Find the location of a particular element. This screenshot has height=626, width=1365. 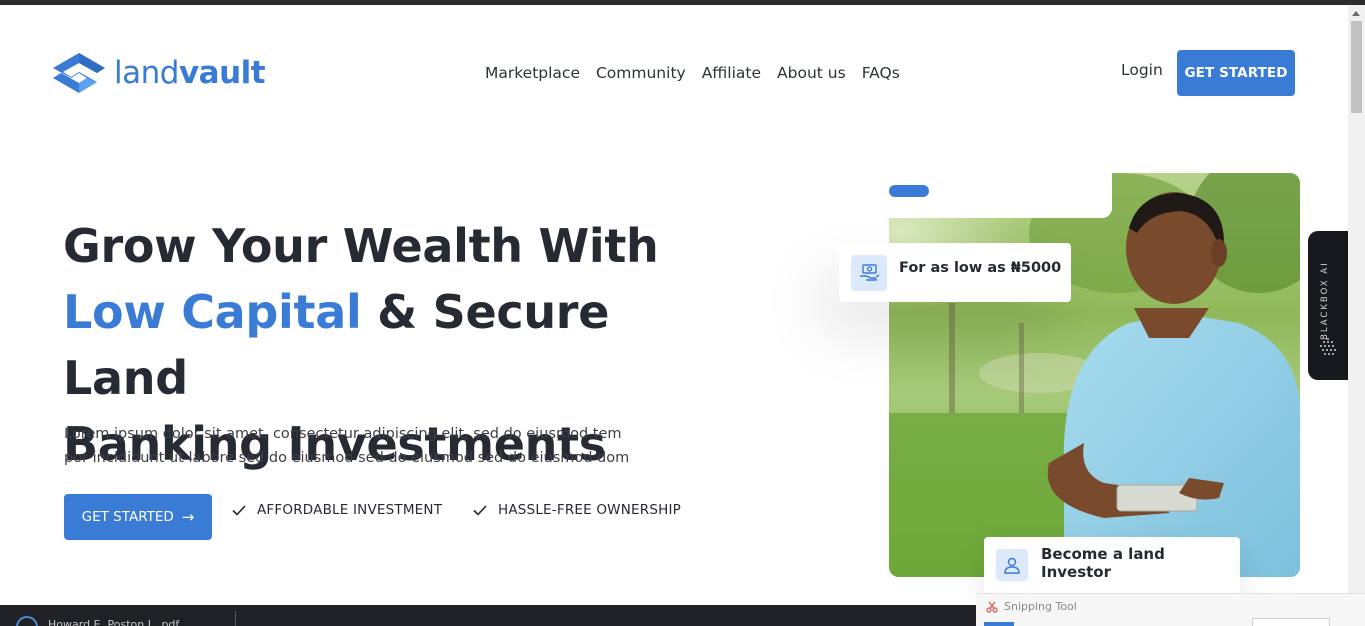

feature-affordable: AFFORDABLE INVESTMENT is located at coordinates (336, 510).